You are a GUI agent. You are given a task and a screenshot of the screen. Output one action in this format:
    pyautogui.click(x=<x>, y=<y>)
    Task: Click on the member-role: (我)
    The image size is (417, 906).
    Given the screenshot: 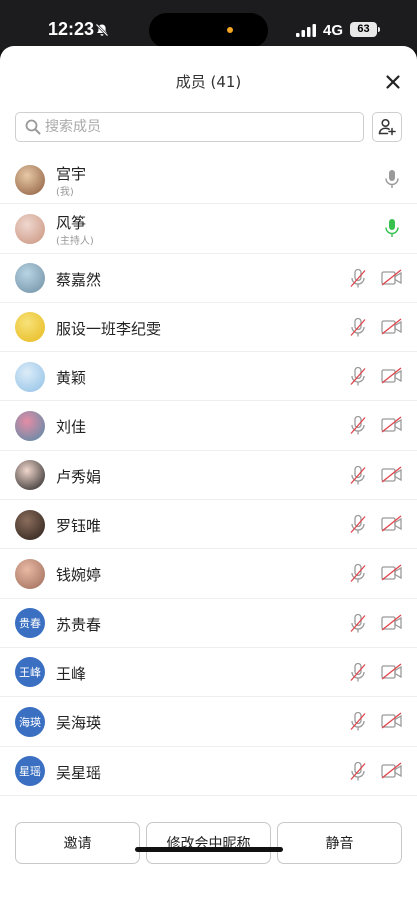 What is the action you would take?
    pyautogui.click(x=65, y=192)
    